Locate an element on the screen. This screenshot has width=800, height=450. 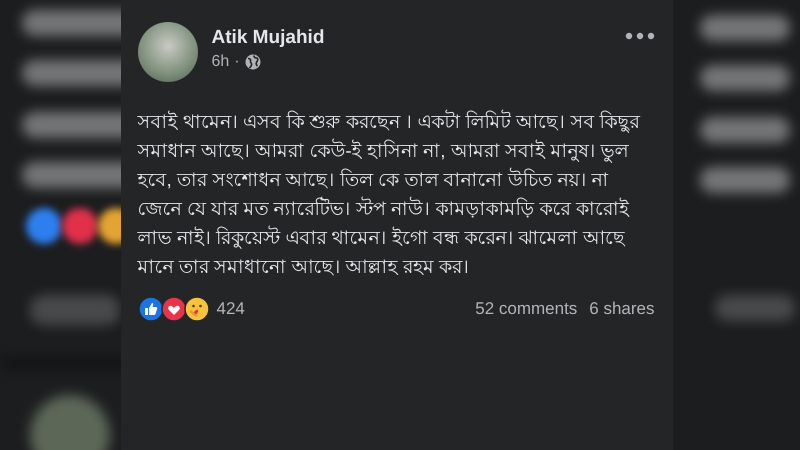
globe-icon is located at coordinates (252, 62).